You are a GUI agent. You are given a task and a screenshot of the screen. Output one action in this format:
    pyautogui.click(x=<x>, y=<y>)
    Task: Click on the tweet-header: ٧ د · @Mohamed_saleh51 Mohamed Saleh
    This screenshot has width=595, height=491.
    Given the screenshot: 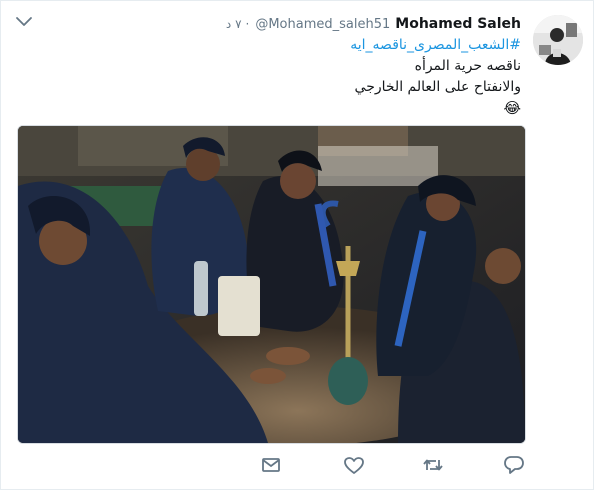 What is the action you would take?
    pyautogui.click(x=373, y=24)
    